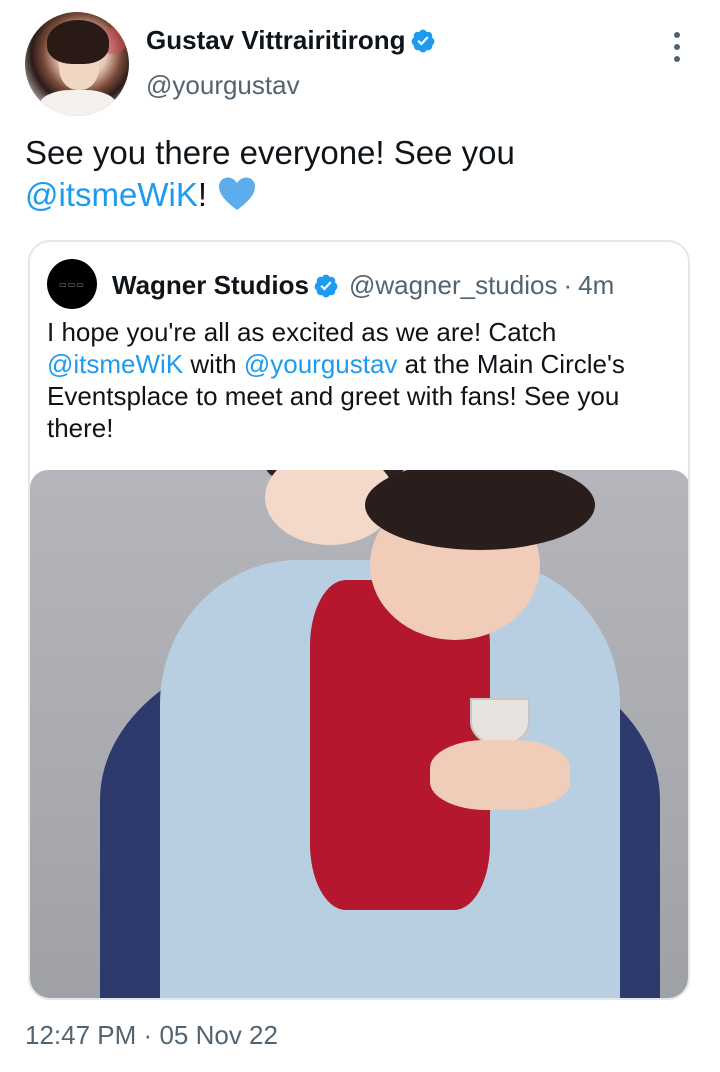 The width and height of the screenshot is (720, 1072). I want to click on tweet-timestamp: 12:47 PM · 05 Nov 22, so click(151, 1035).